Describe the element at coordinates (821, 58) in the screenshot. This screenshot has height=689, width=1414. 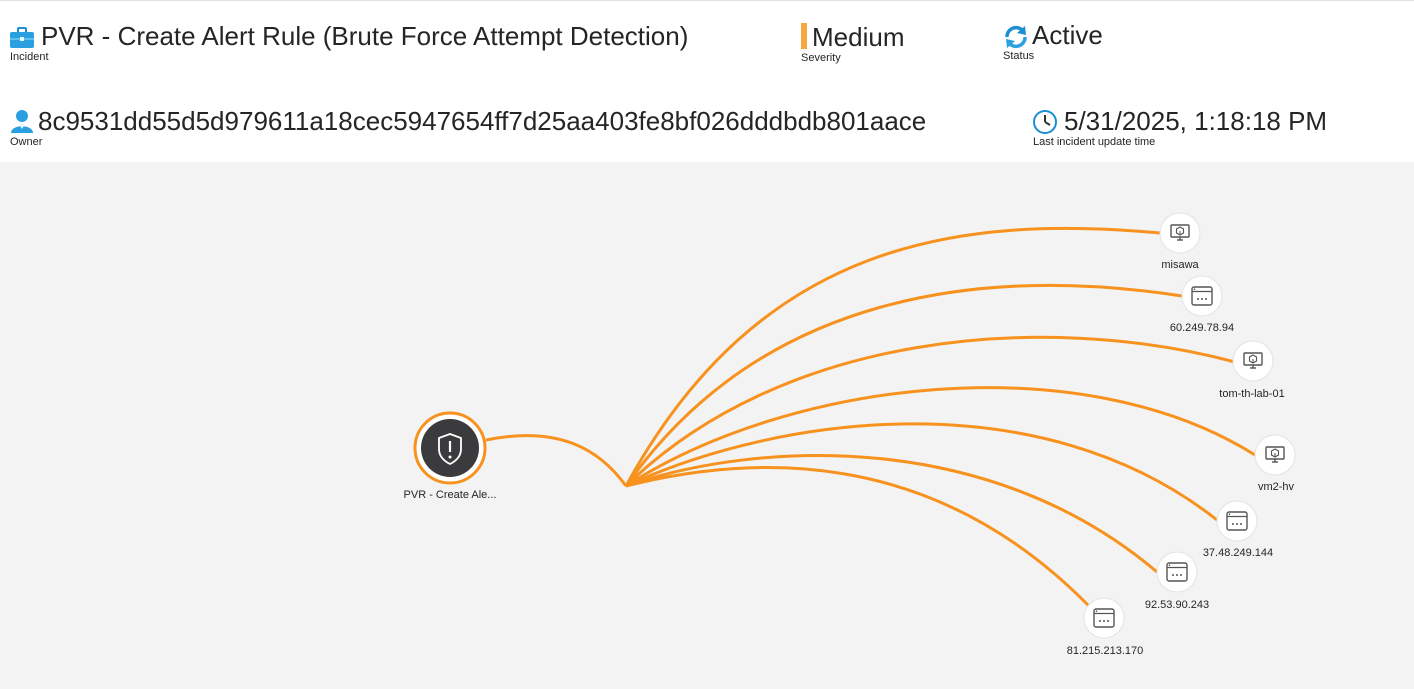
I see `severity-label: Severity` at that location.